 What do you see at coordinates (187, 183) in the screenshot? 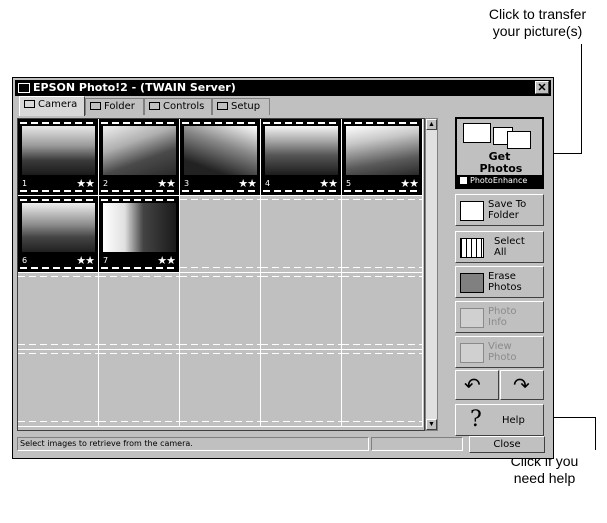
I see `thumbnail-number: 3` at bounding box center [187, 183].